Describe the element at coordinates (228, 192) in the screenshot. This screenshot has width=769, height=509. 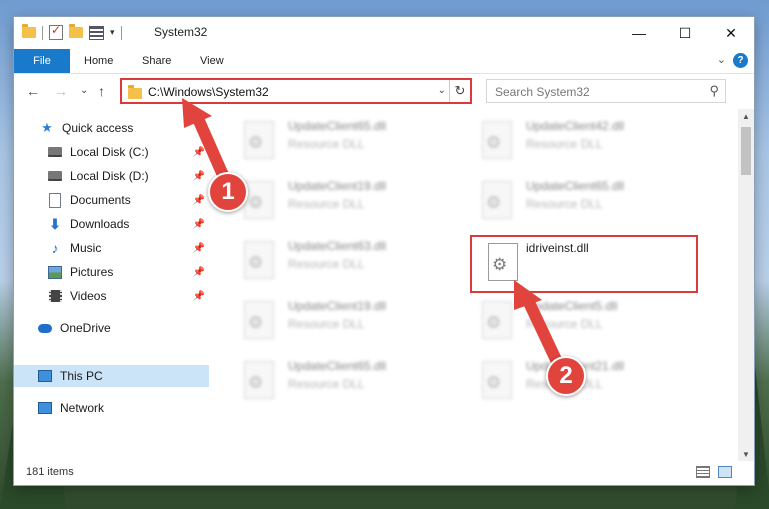
I see `callout-step-1: 1` at that location.